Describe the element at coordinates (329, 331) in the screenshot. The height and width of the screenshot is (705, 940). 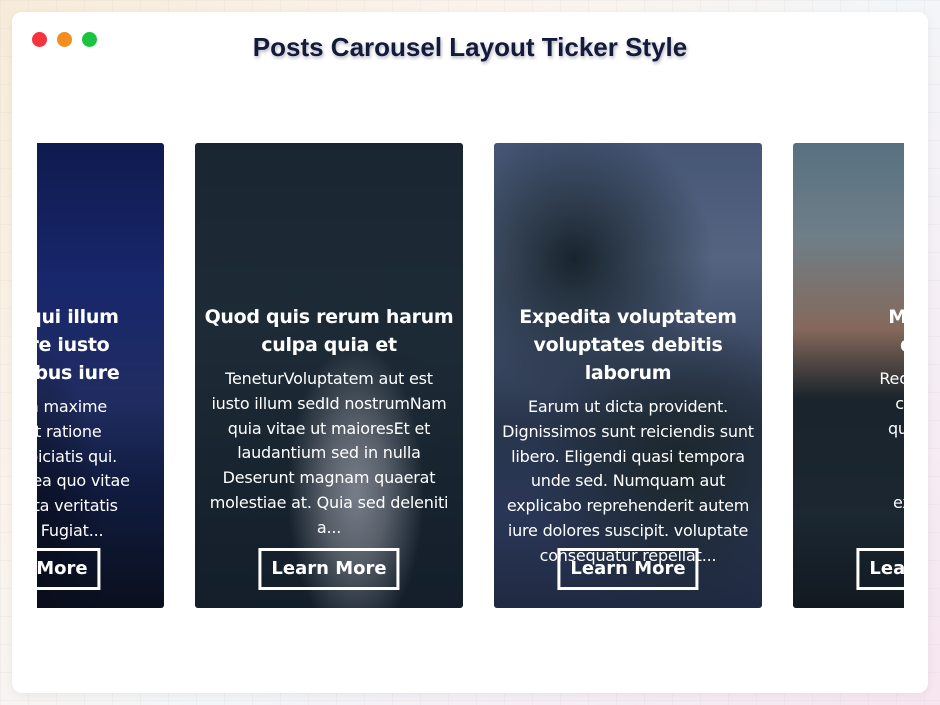
I see `post-title: Quod quis rerum harum culpa quia et` at that location.